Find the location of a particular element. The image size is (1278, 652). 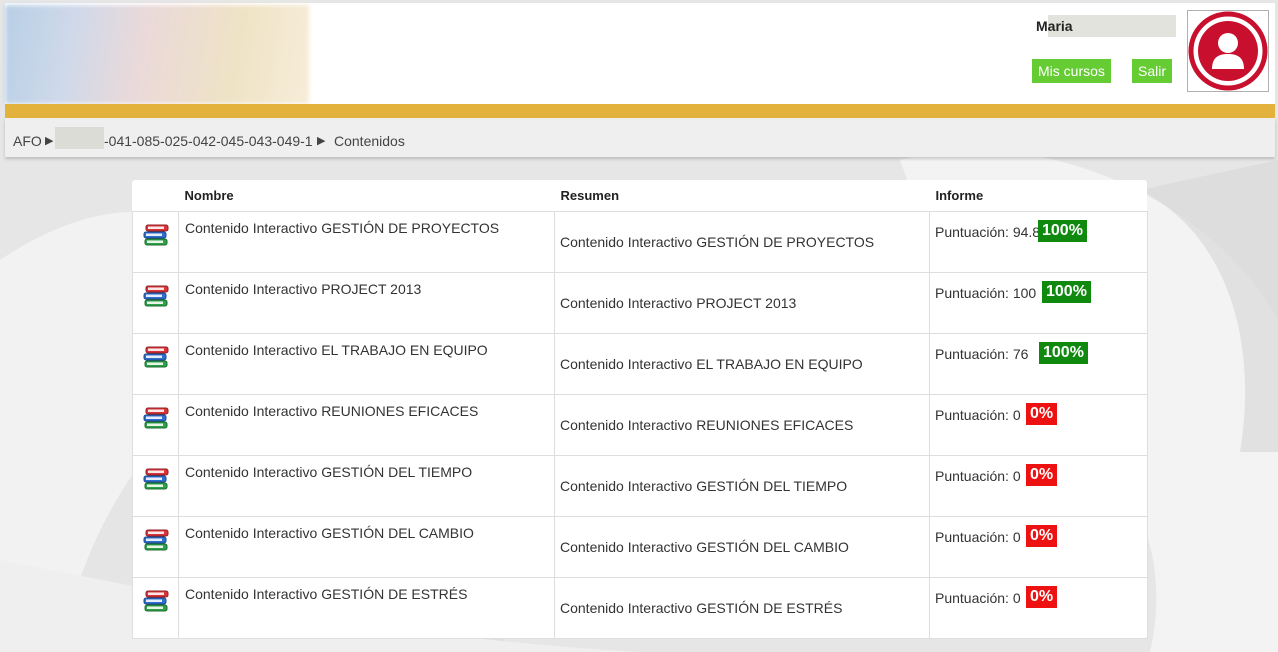

score-text: Puntuación: 94.8 is located at coordinates (988, 232).